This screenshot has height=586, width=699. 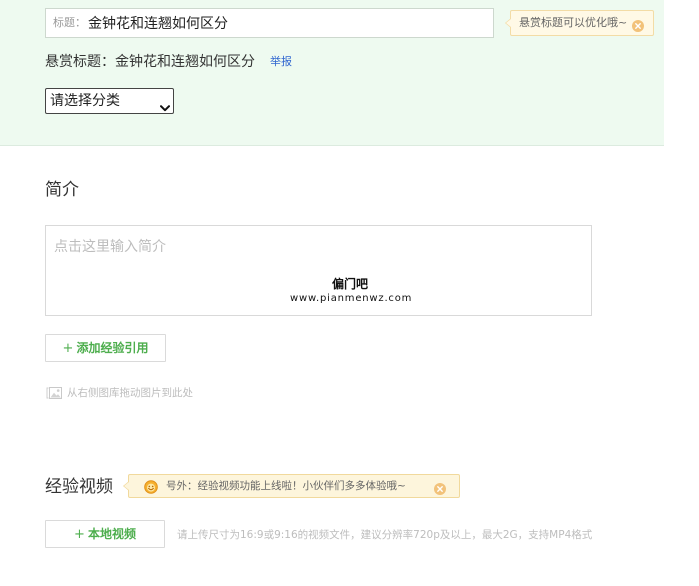 What do you see at coordinates (286, 486) in the screenshot?
I see `notice-text: 号外：经验视频功能上线啦！小伙伴们多多体验哦~` at bounding box center [286, 486].